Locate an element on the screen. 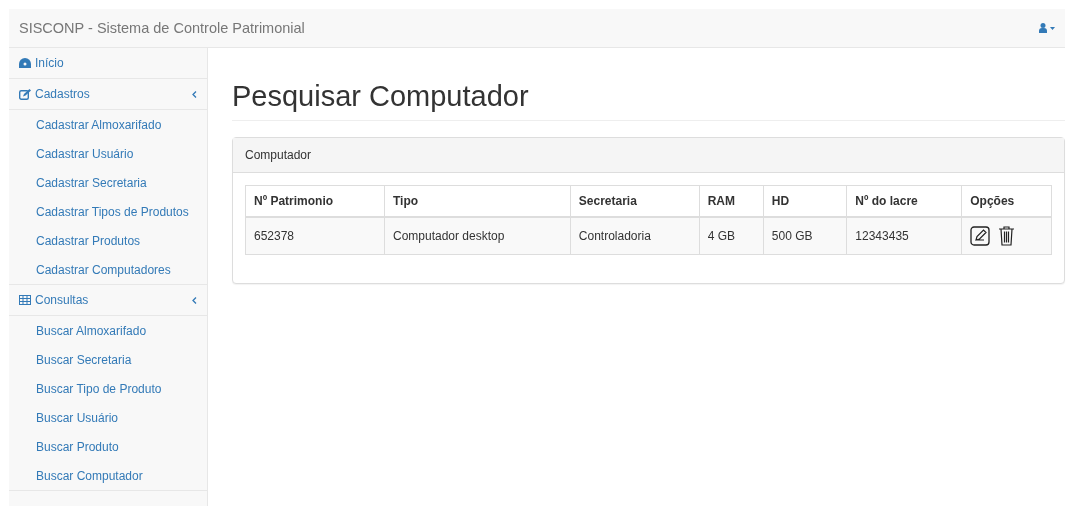 The height and width of the screenshot is (515, 1075). user-menu-button is located at coordinates (1047, 28).